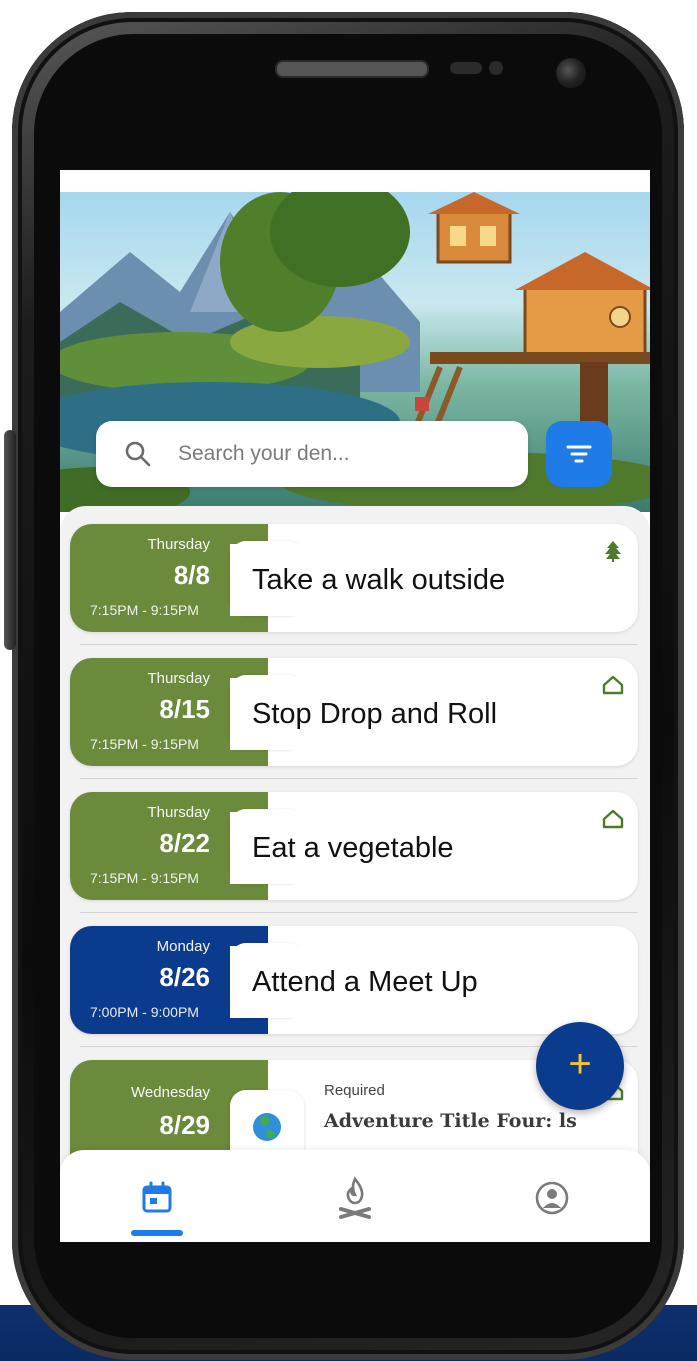  Describe the element at coordinates (354, 1090) in the screenshot. I see `card-label: Required` at that location.